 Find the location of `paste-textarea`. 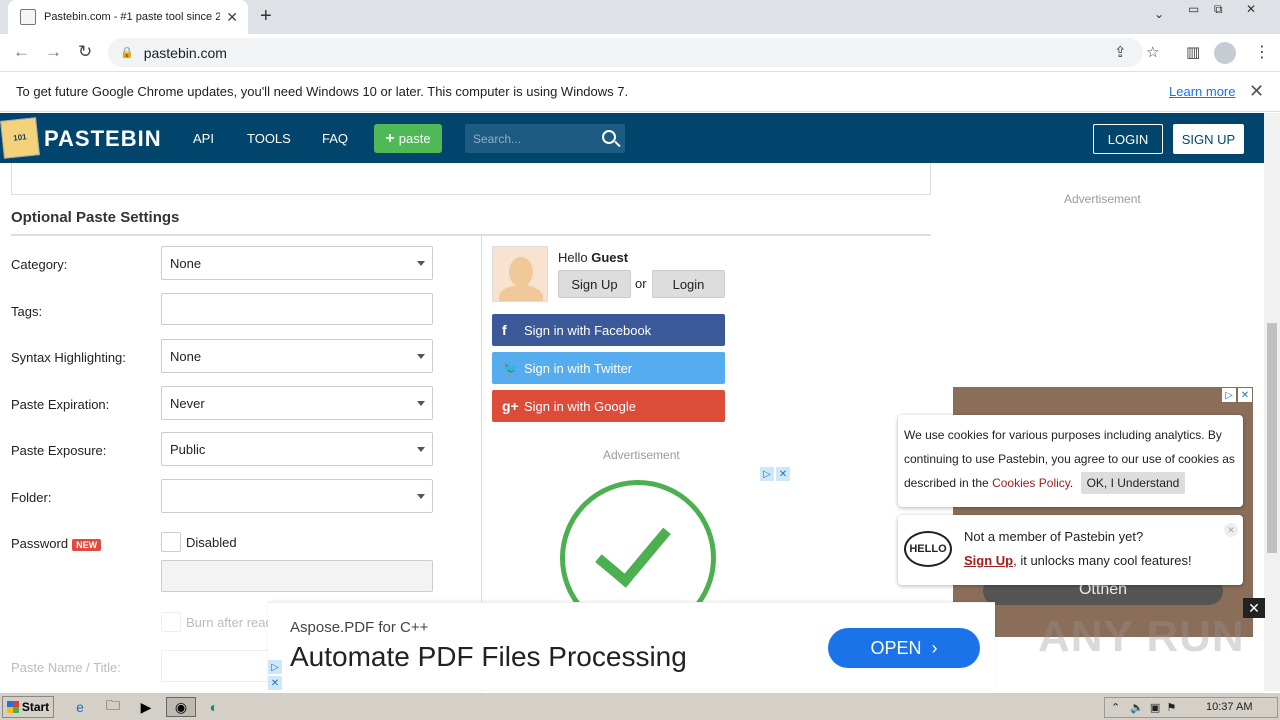

paste-textarea is located at coordinates (471, 179).